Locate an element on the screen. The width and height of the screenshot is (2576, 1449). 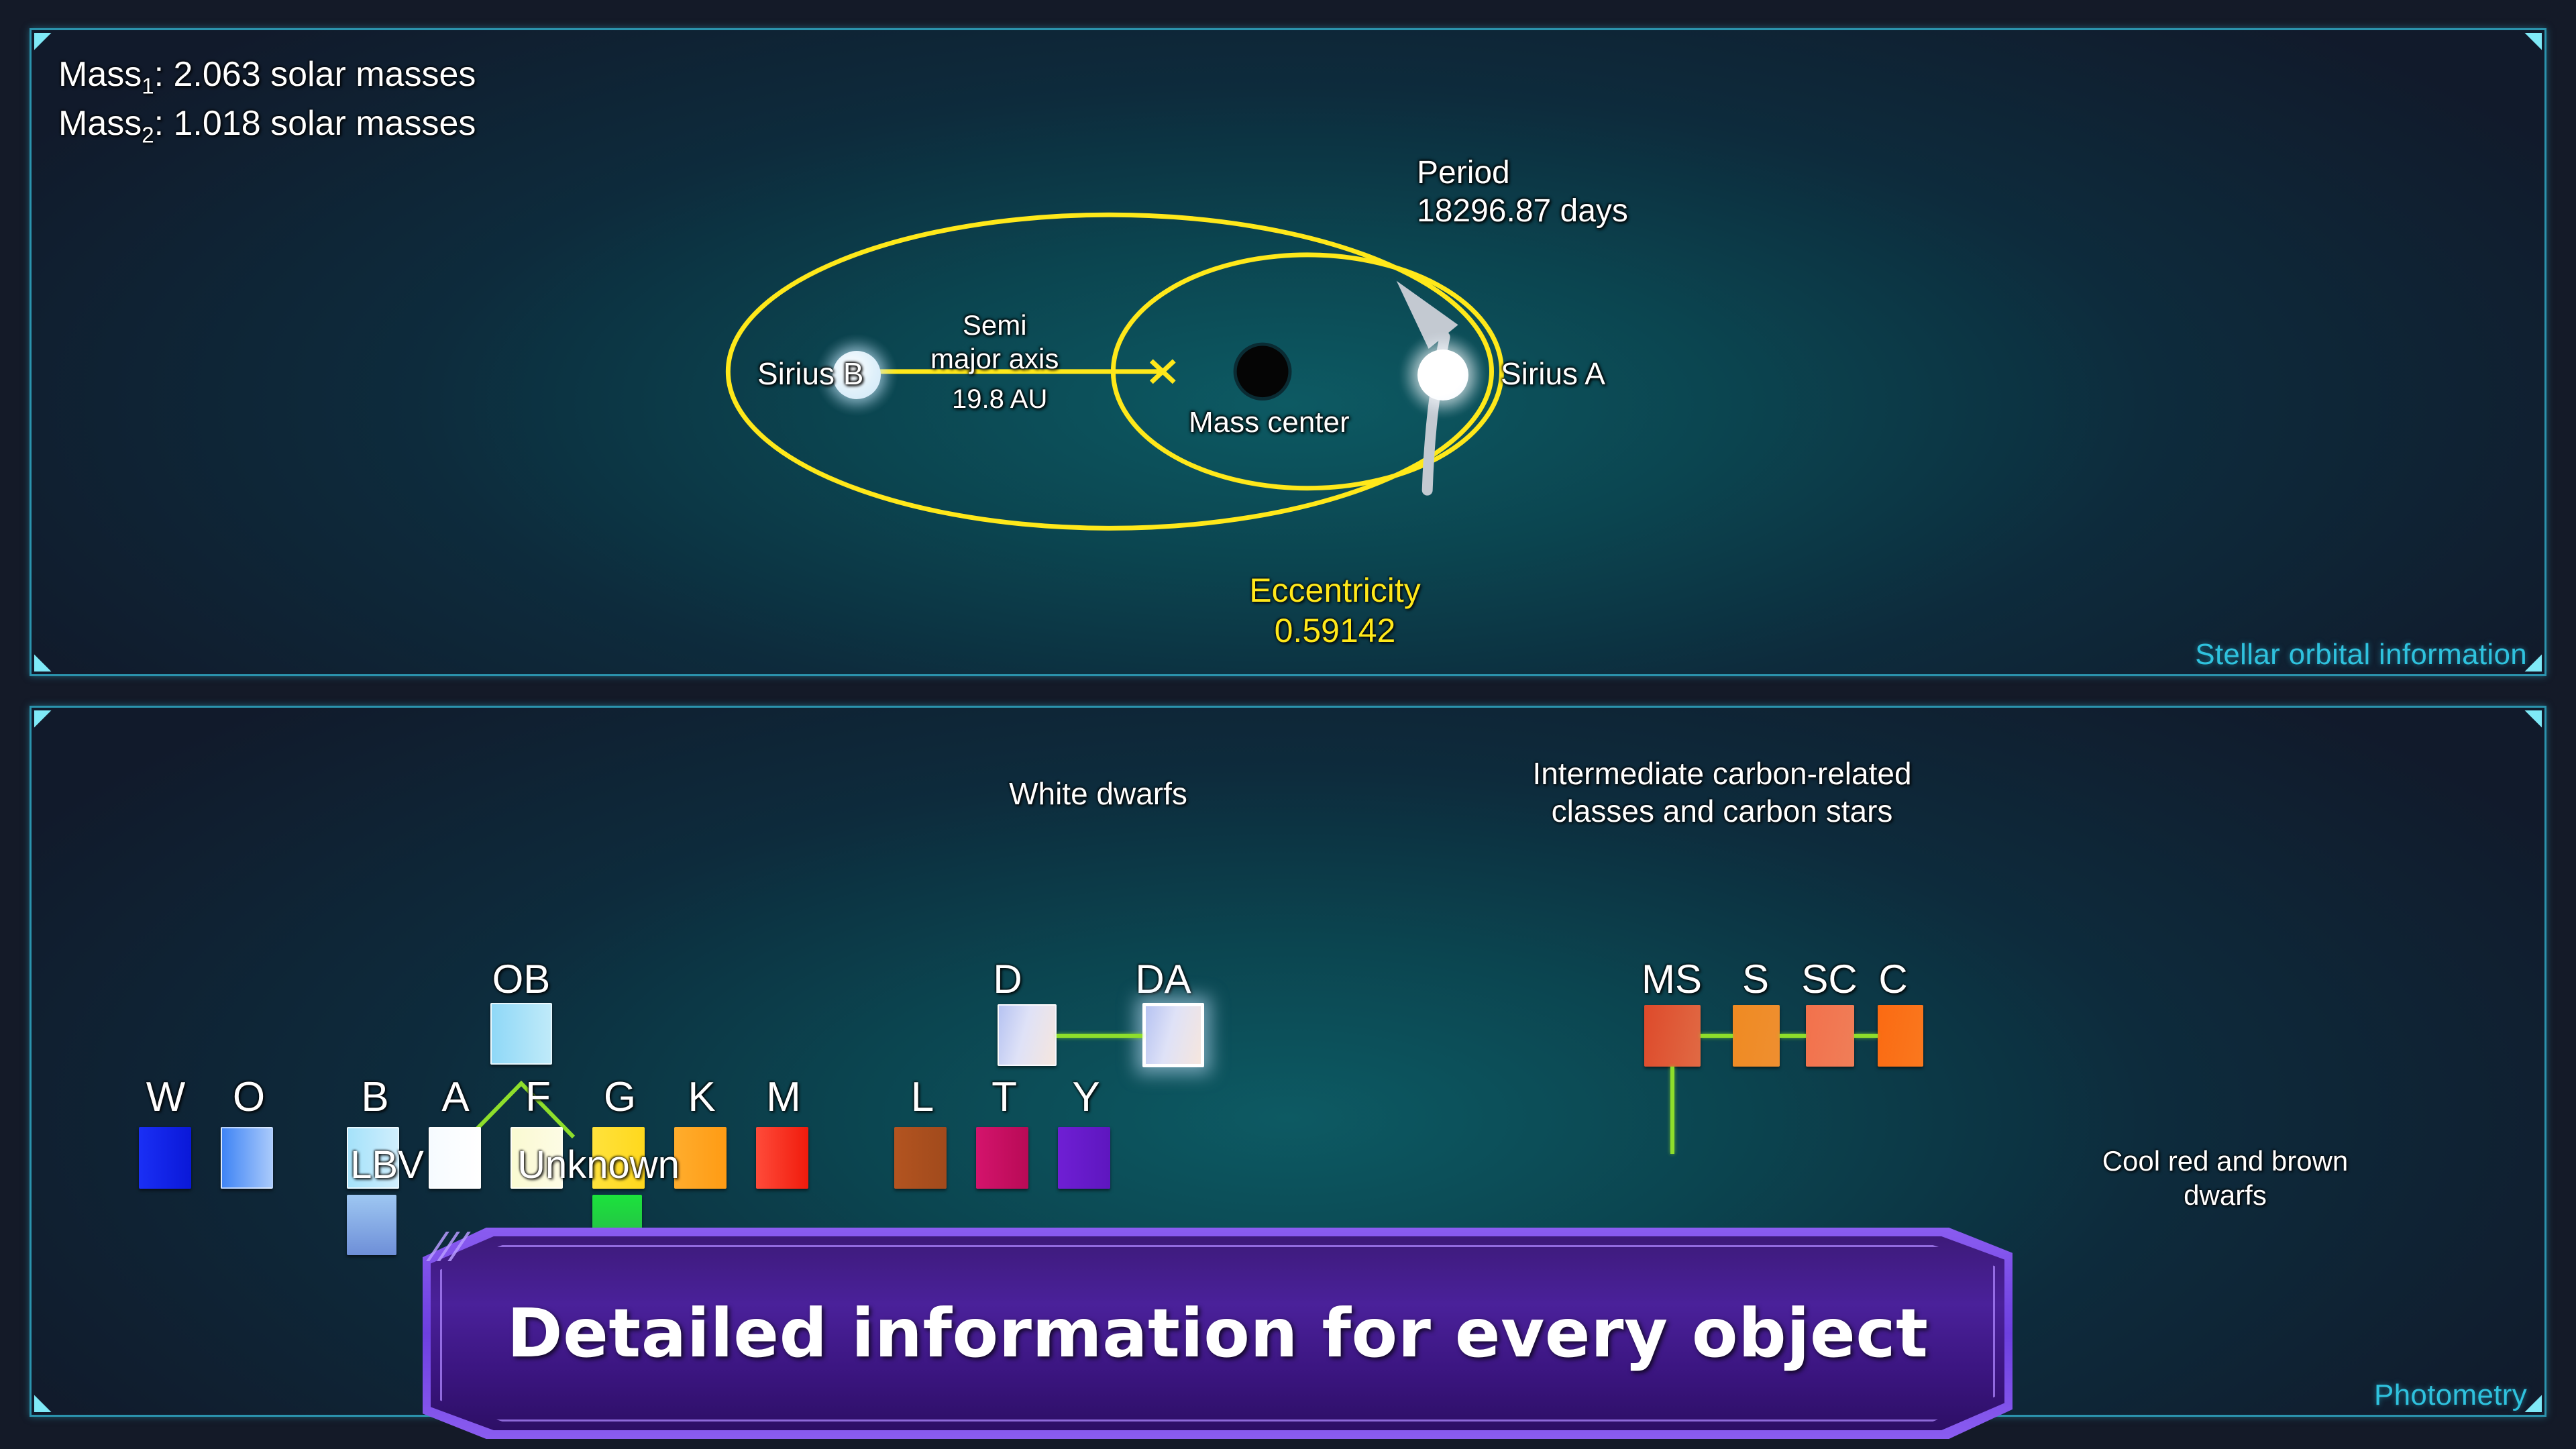
class-label-unknown: Unknown is located at coordinates (598, 1165).